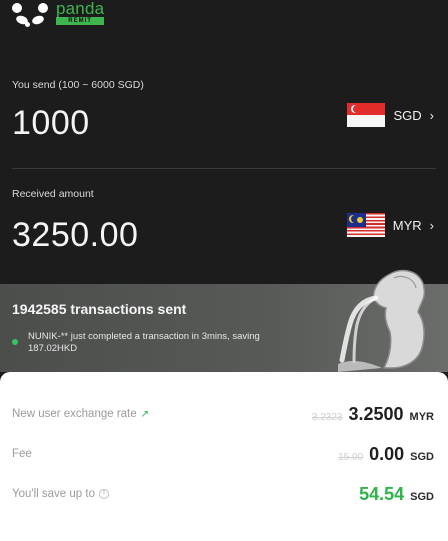 This screenshot has height=541, width=448. Describe the element at coordinates (223, 494) in the screenshot. I see `savings-row: You'll save up to ! 54.54 SGD` at that location.